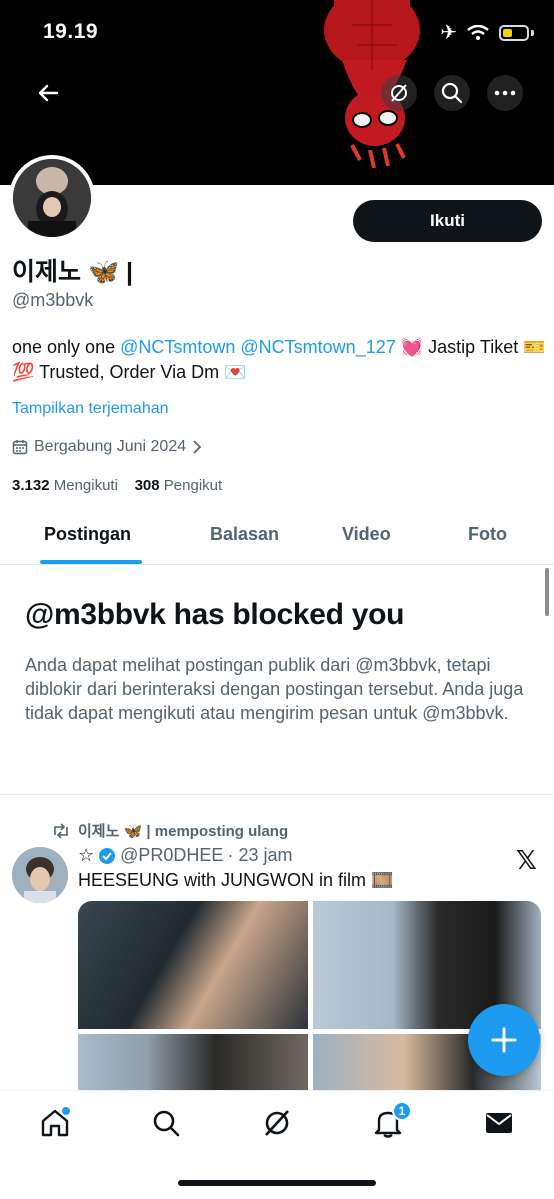  I want to click on joined-date: Bergabung Juni 2024, so click(107, 447).